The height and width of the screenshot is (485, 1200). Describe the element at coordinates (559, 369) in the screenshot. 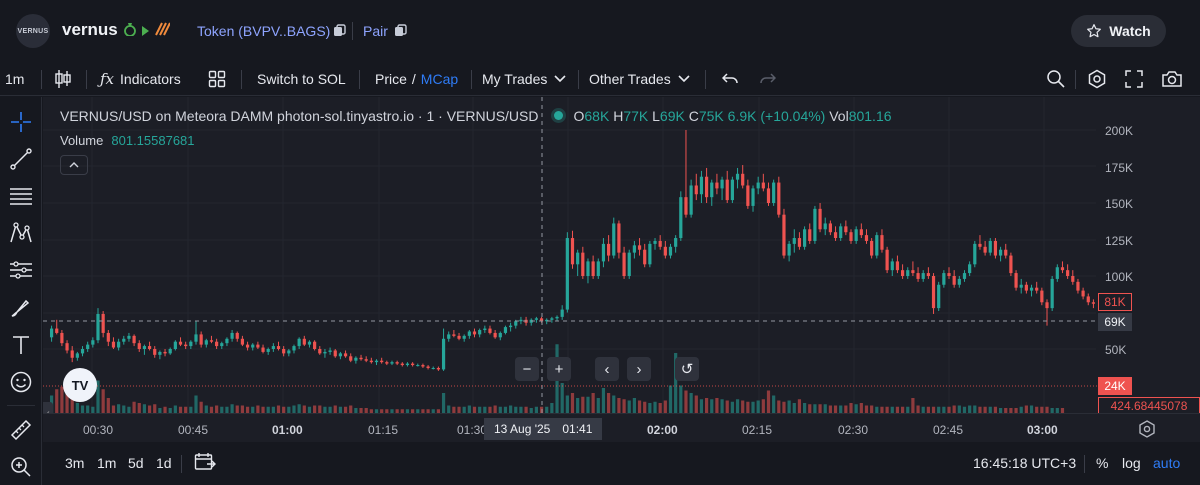

I see `zoom-in-button: +` at that location.